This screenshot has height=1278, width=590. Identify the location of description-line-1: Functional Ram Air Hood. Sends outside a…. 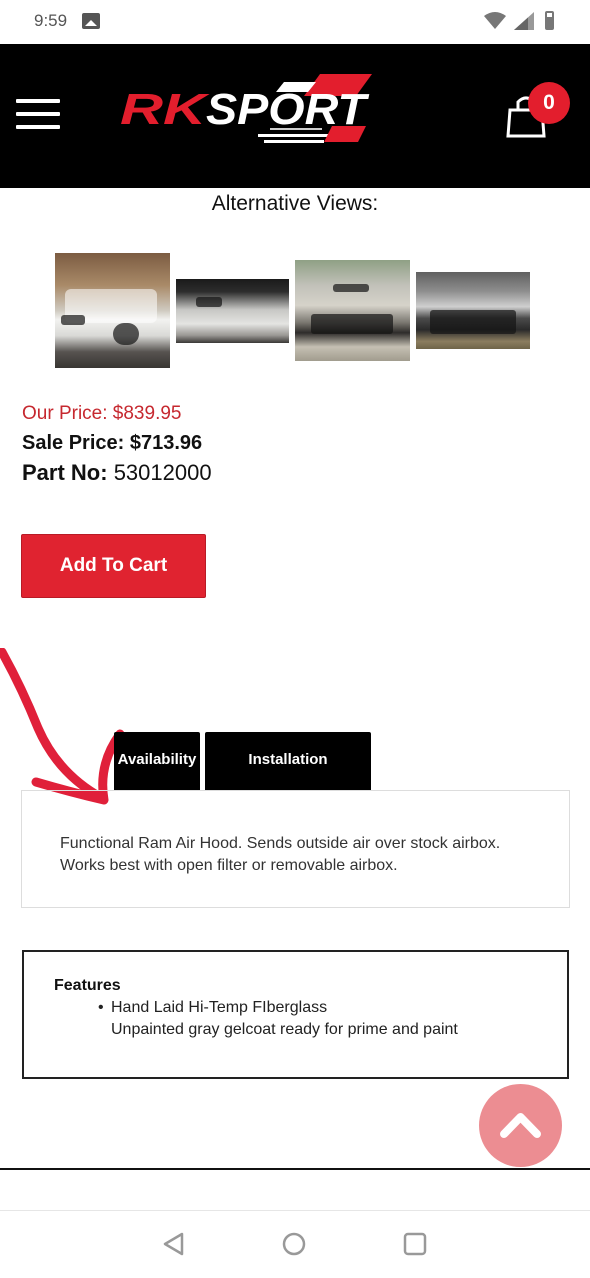
(280, 843).